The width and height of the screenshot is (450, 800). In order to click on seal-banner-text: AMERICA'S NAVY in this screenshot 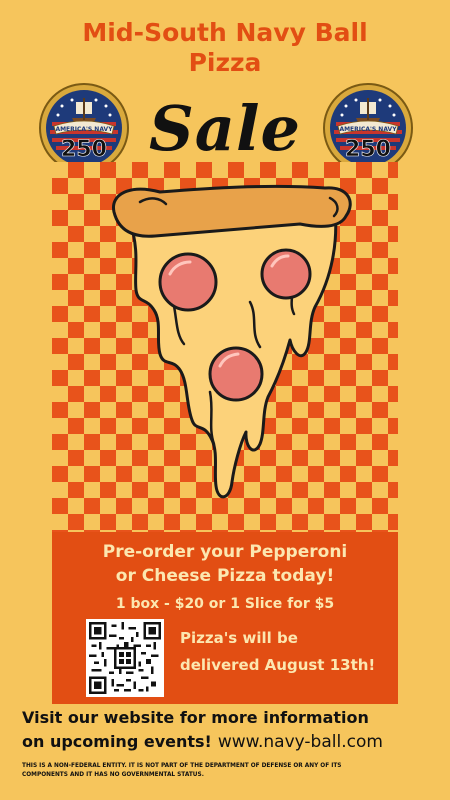, I will do `click(368, 129)`.